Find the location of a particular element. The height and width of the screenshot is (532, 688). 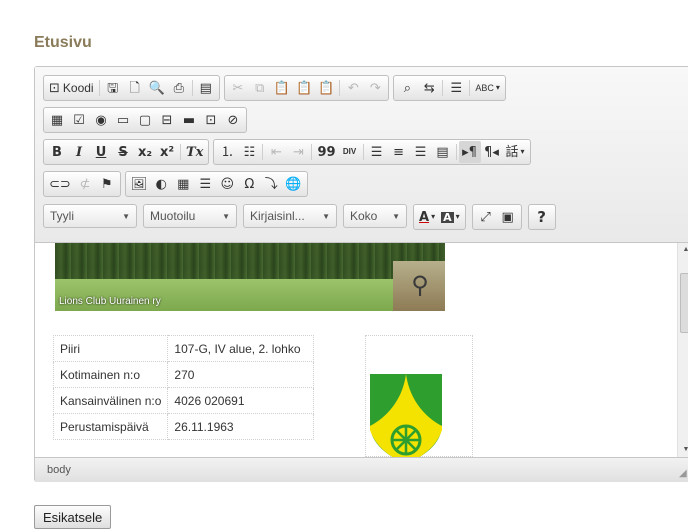

align-center-button: ≡ is located at coordinates (399, 152).